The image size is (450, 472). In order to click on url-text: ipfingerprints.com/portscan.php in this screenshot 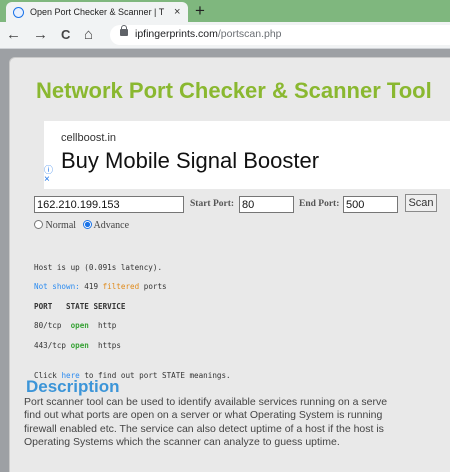, I will do `click(208, 34)`.